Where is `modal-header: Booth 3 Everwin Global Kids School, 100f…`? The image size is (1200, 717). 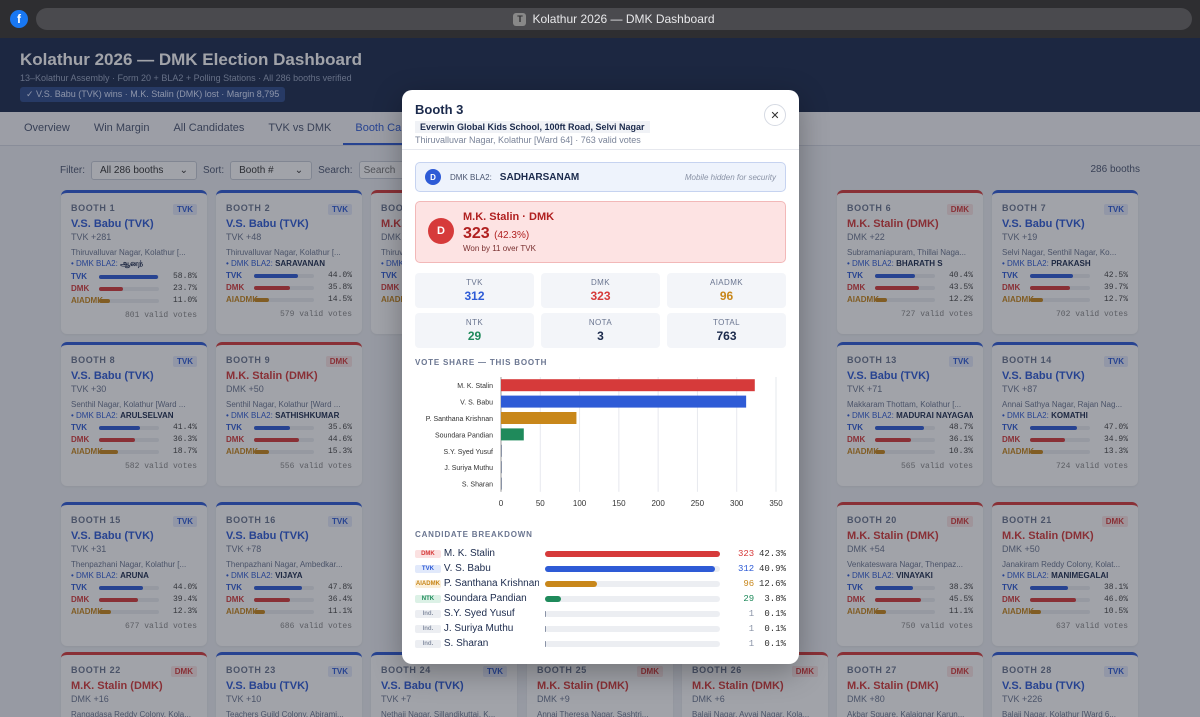 modal-header: Booth 3 Everwin Global Kids School, 100f… is located at coordinates (600, 120).